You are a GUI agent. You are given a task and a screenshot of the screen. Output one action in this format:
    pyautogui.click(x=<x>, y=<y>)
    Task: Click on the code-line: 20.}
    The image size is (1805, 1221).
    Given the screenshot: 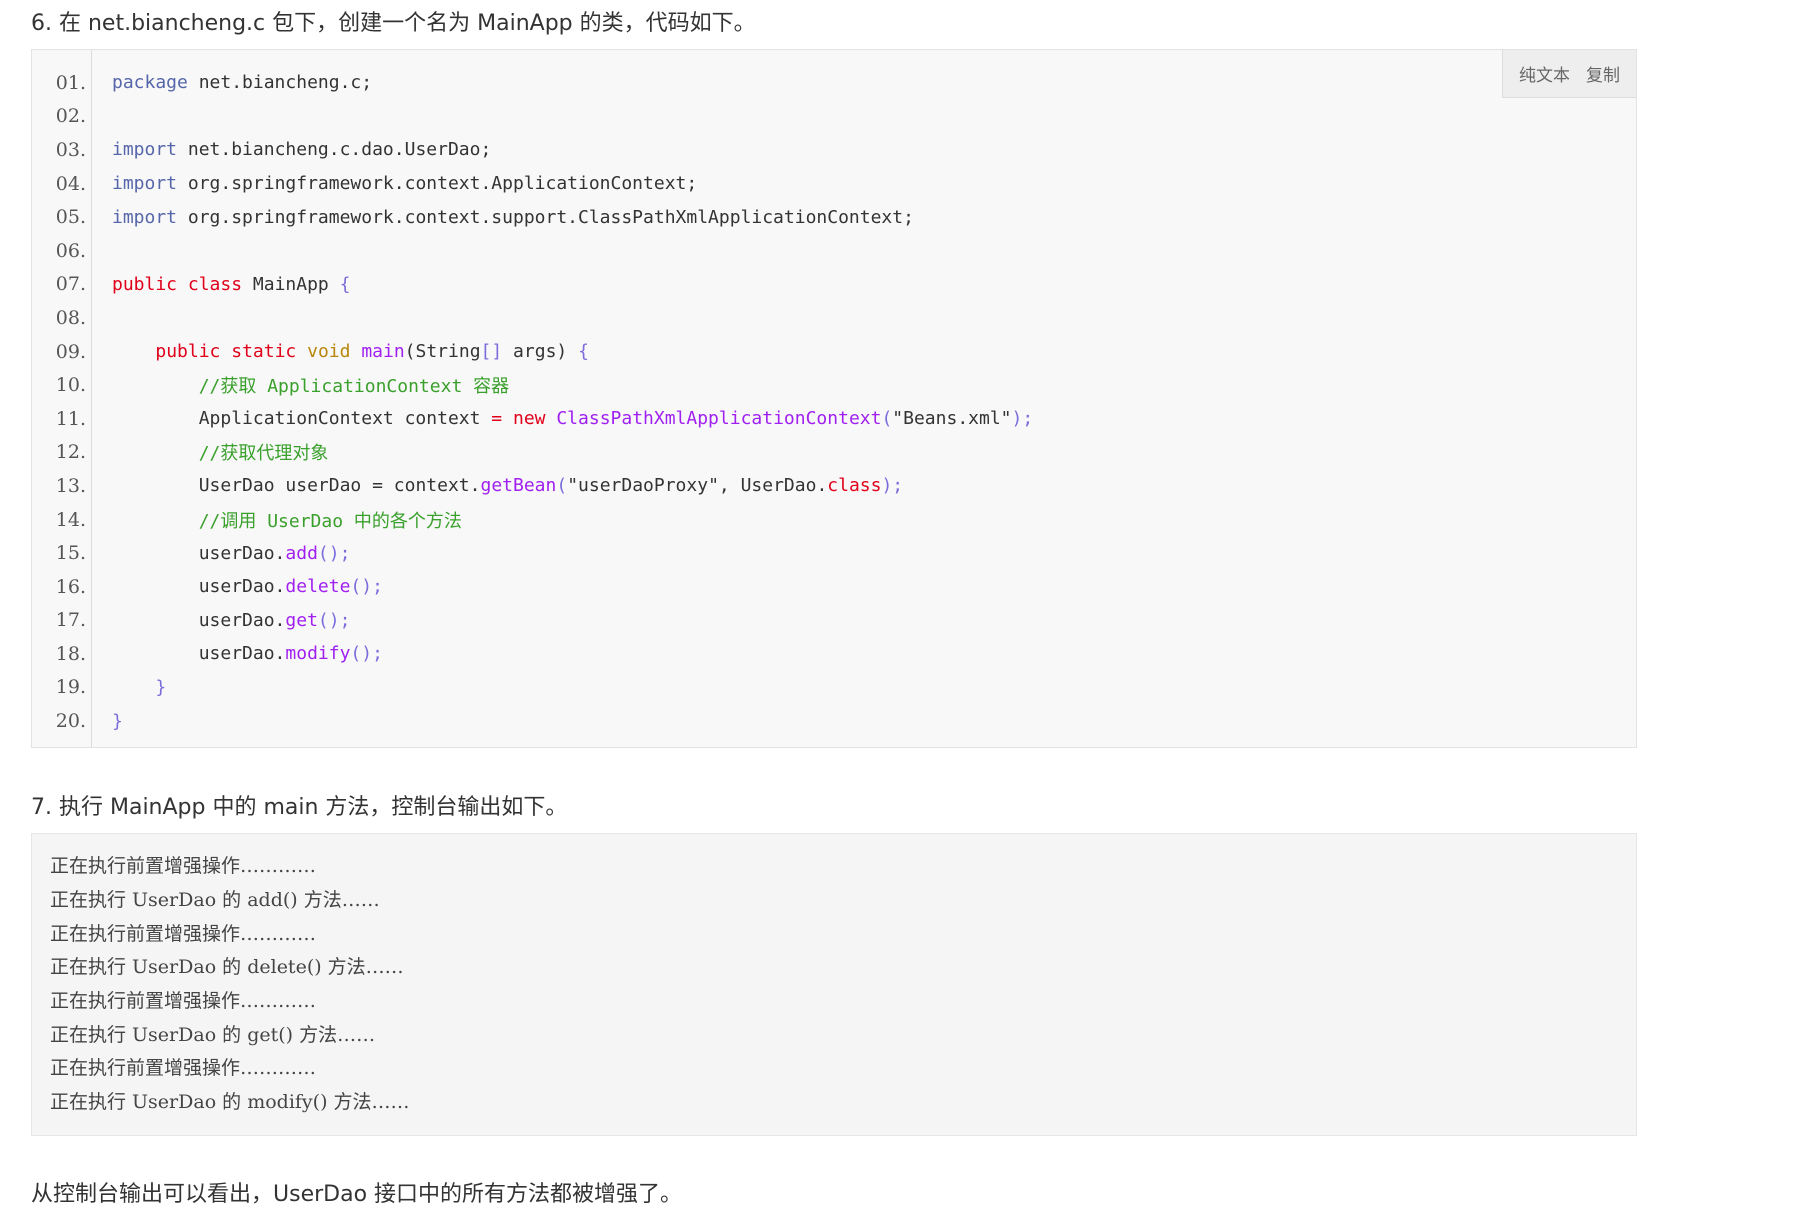 What is the action you would take?
    pyautogui.click(x=834, y=721)
    